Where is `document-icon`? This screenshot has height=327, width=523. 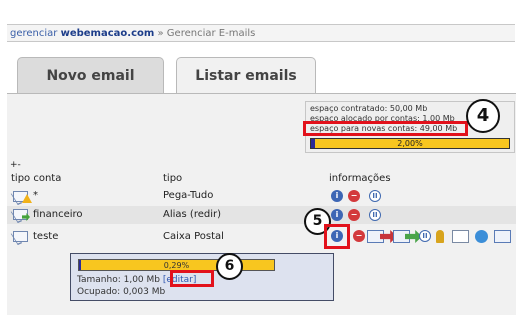 document-icon is located at coordinates (460, 236).